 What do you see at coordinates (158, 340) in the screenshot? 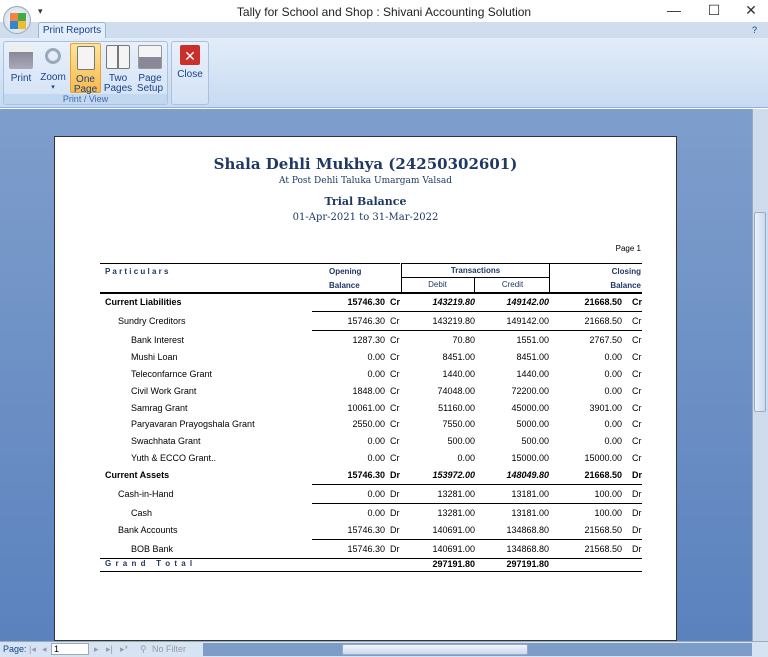
I see `account-name: Bank Interest` at bounding box center [158, 340].